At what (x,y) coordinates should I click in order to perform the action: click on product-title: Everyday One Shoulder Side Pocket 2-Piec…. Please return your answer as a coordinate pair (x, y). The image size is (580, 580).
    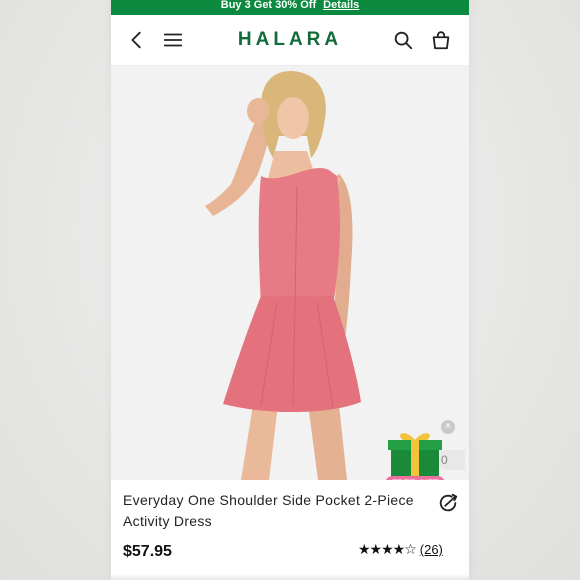
    Looking at the image, I should click on (268, 510).